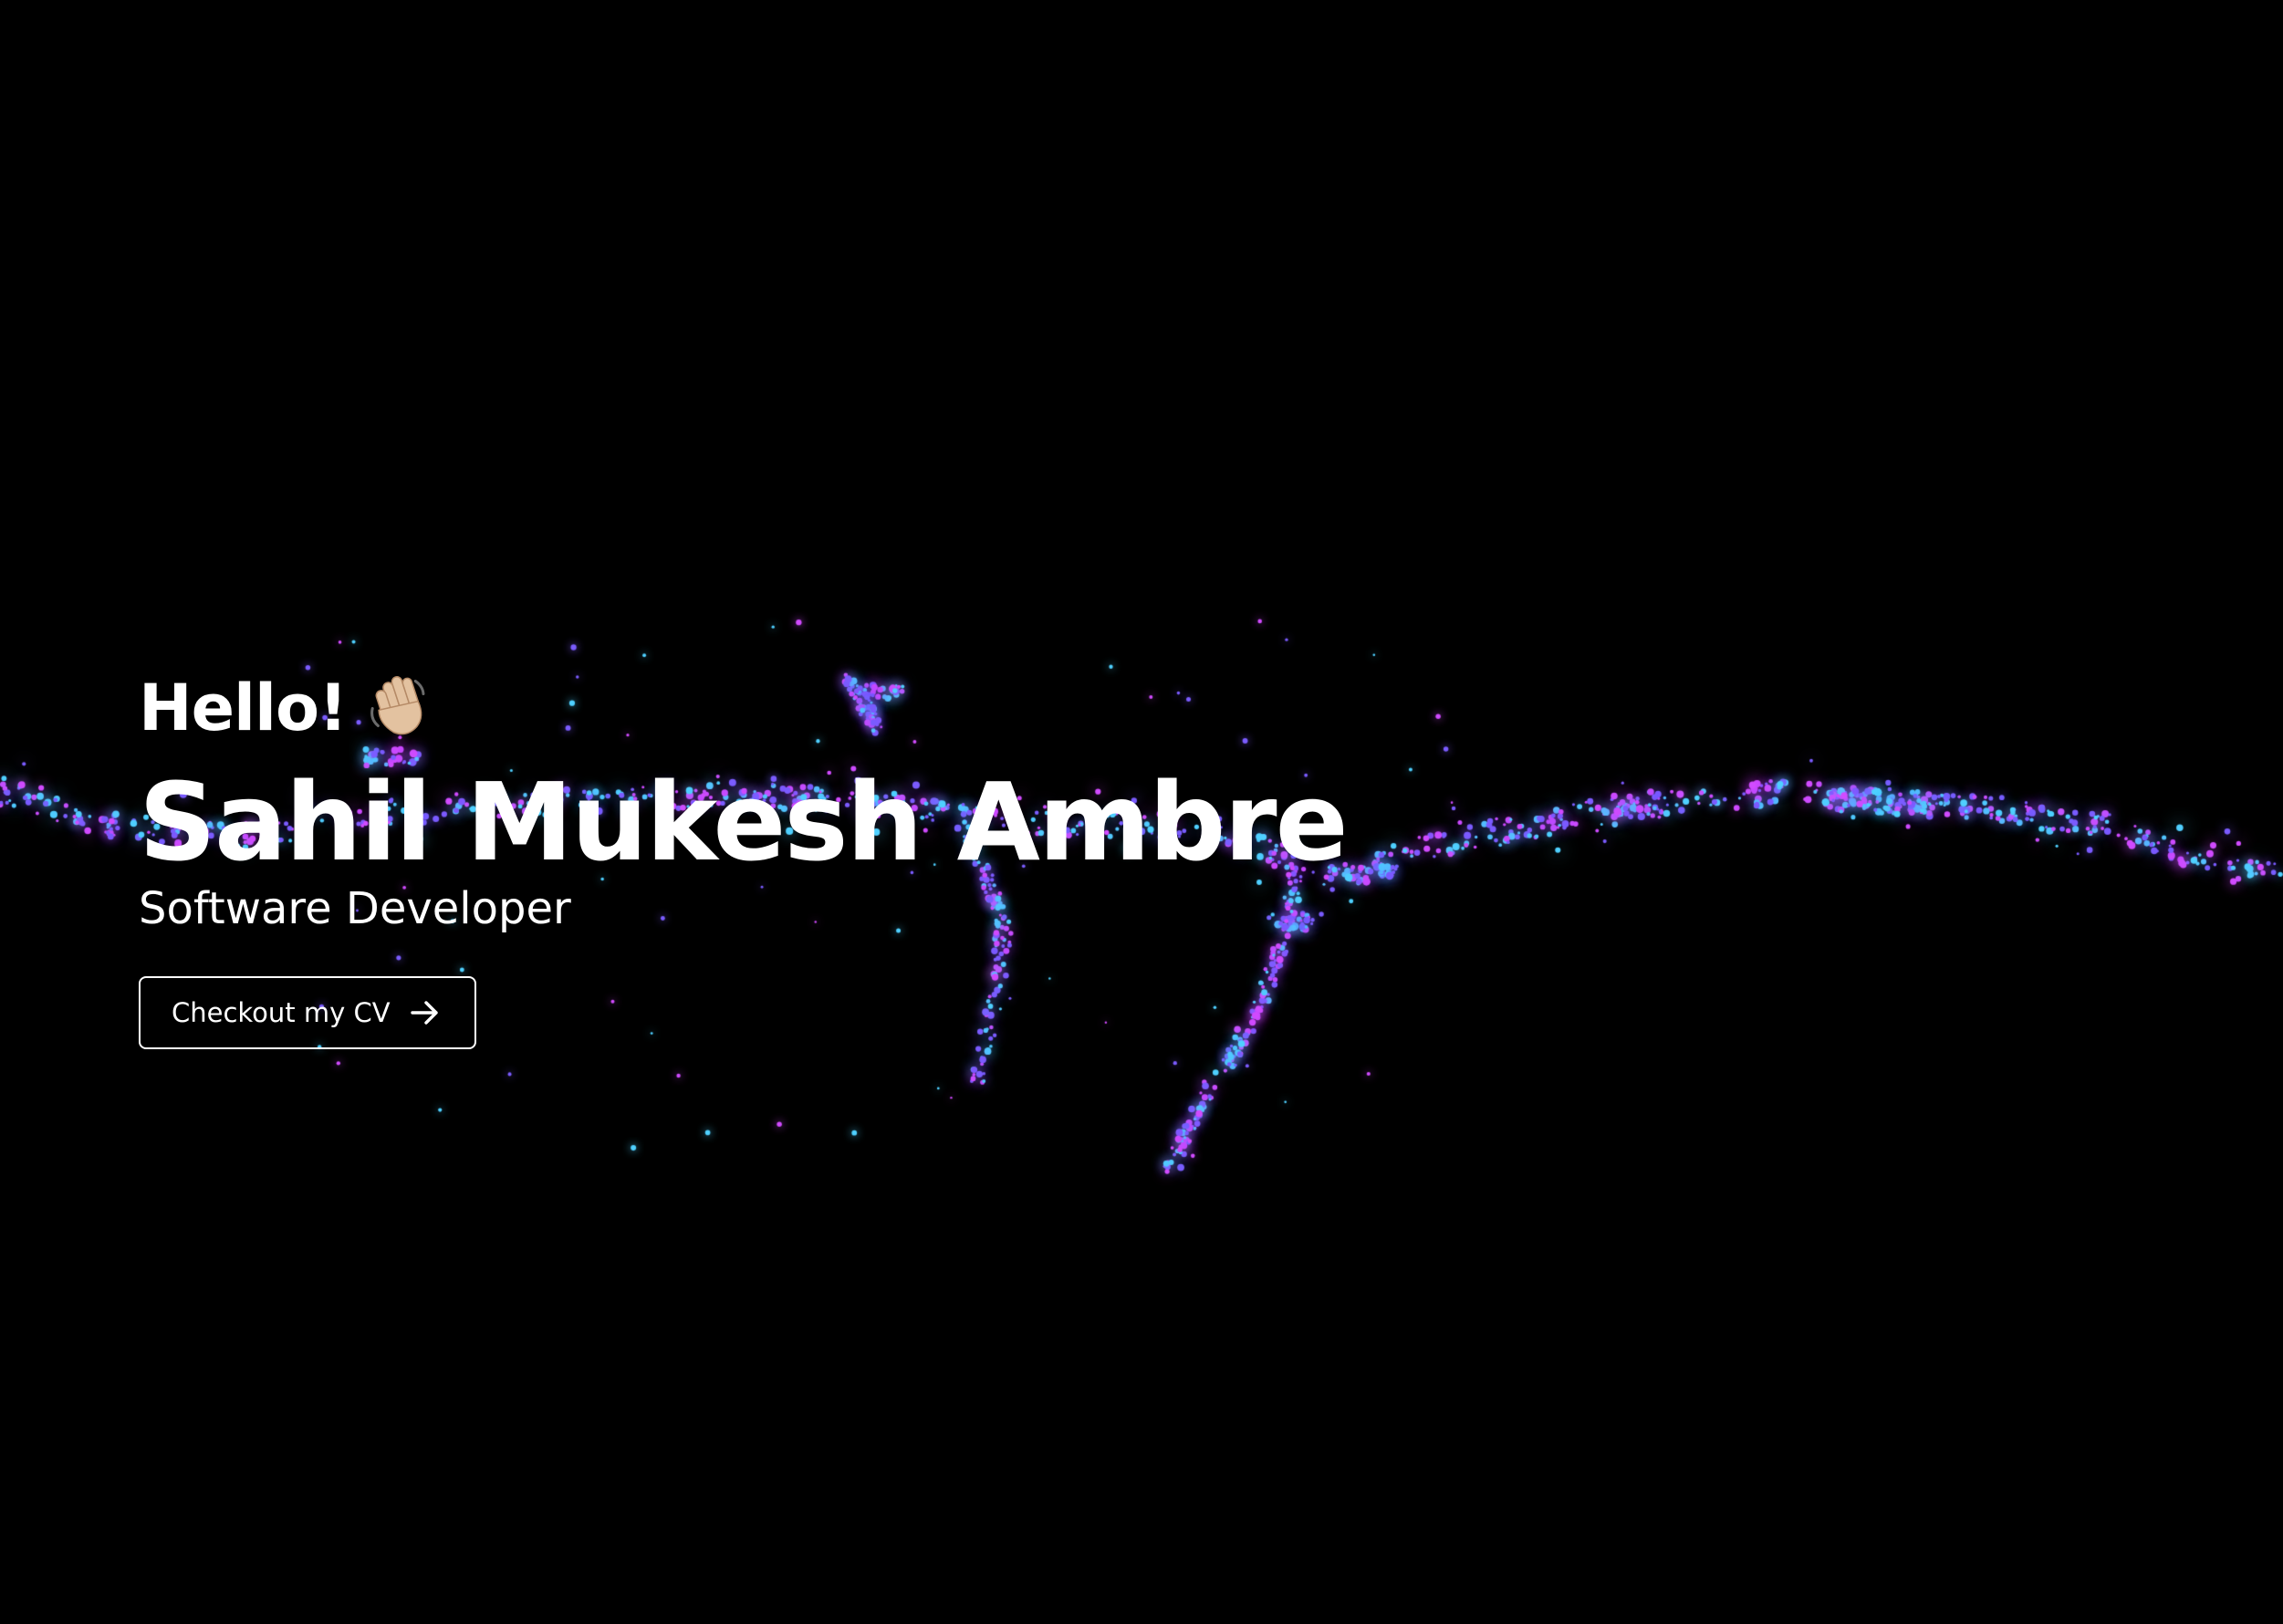 The width and height of the screenshot is (2283, 1624). I want to click on checkout-cv-label: Checkout my CV, so click(281, 1013).